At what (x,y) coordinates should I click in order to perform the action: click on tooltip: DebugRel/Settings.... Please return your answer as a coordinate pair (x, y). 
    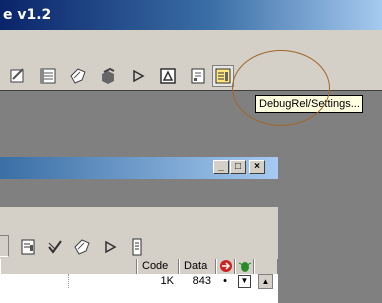
    Looking at the image, I should click on (309, 104).